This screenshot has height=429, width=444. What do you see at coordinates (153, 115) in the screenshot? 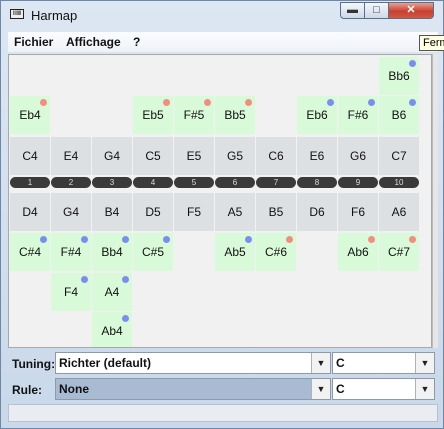
I see `note-cell-top1-4: Eb5` at bounding box center [153, 115].